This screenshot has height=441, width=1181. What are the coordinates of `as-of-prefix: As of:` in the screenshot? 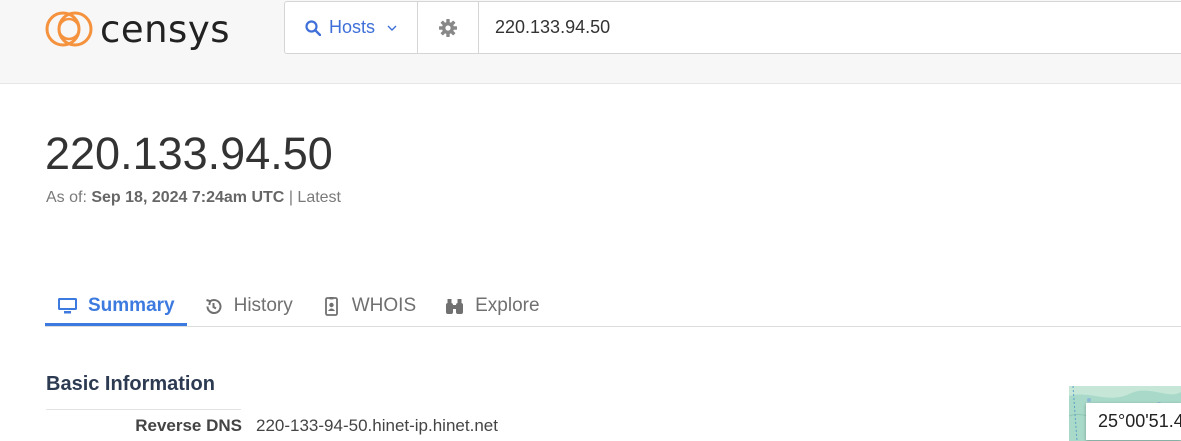 It's located at (66, 197).